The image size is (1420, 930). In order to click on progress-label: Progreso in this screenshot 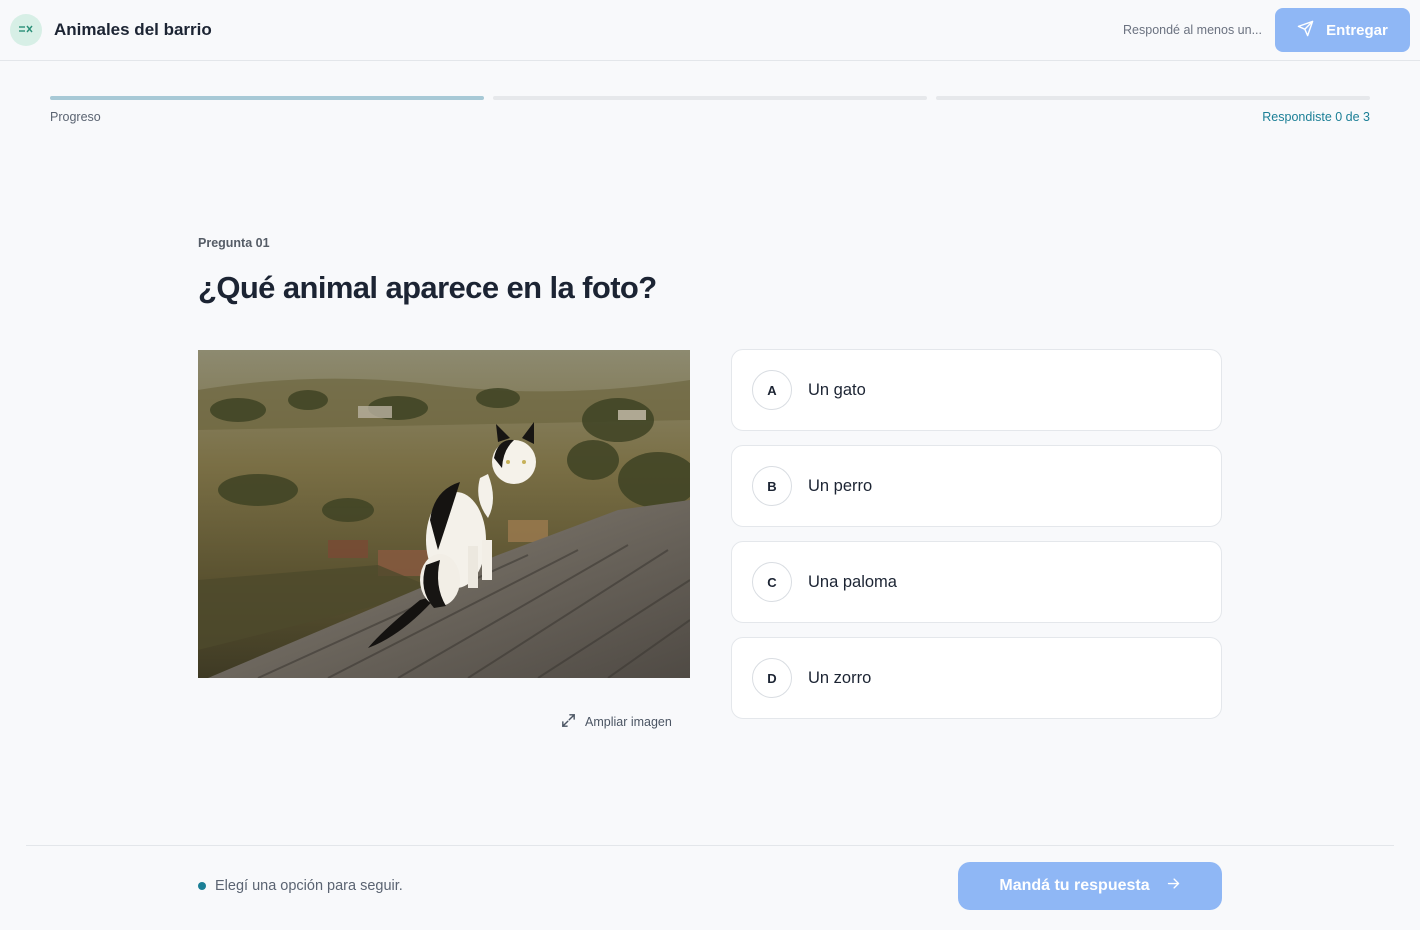, I will do `click(75, 117)`.